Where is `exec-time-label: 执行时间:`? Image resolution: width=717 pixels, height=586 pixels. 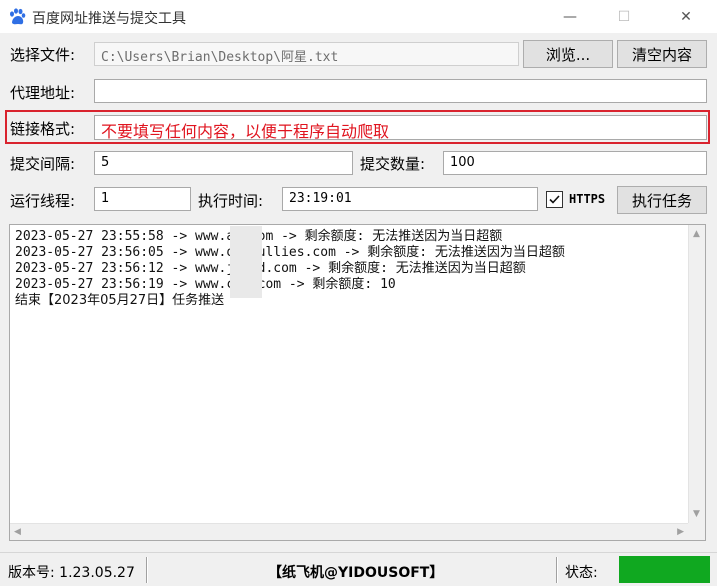
exec-time-label: 执行时间: is located at coordinates (231, 201).